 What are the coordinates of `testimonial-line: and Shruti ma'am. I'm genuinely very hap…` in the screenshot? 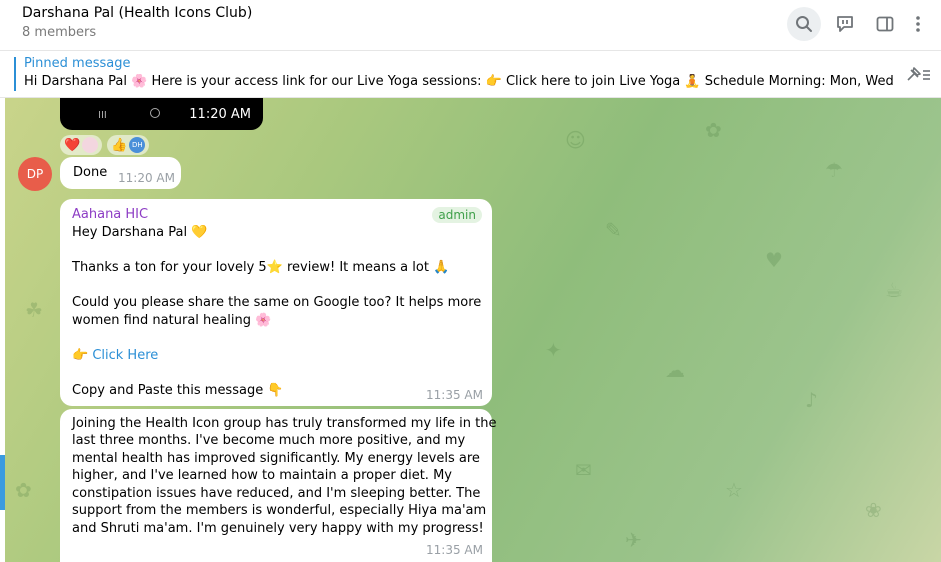 It's located at (278, 528).